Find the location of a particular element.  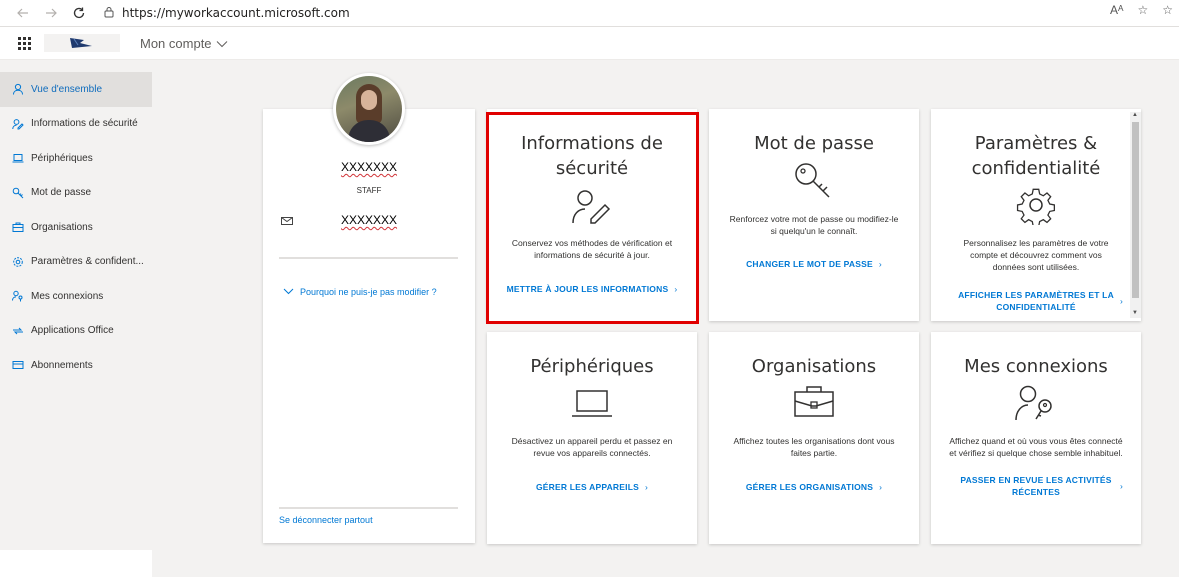

profile-name: XXXXXXX is located at coordinates (369, 167).